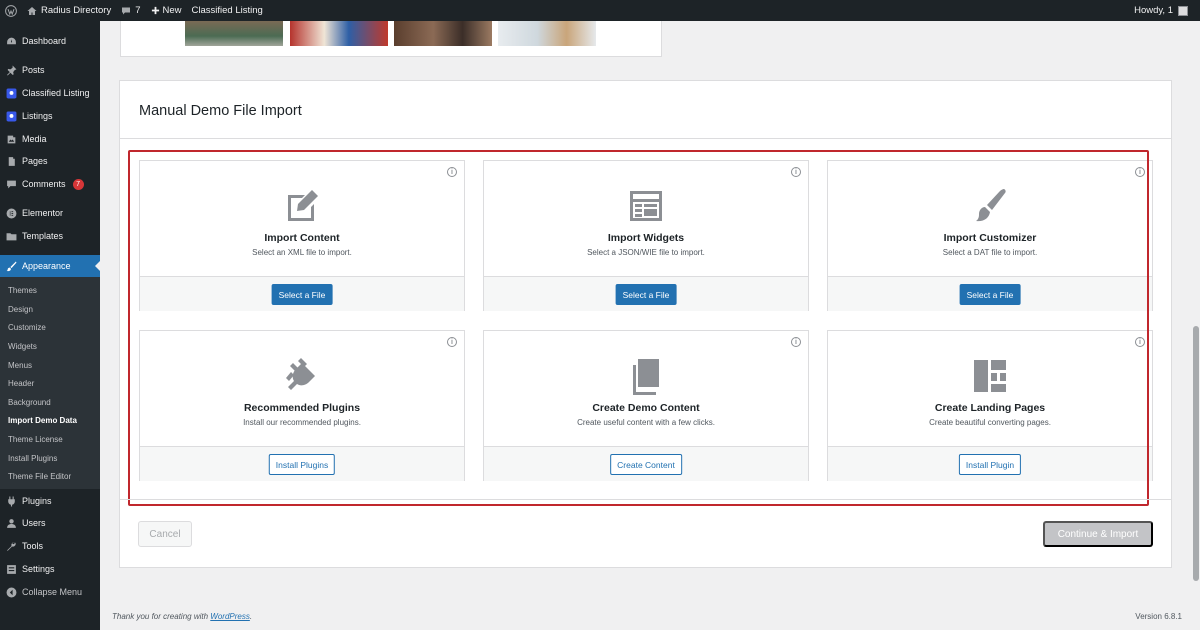  I want to click on menu-listings: Listings, so click(50, 116).